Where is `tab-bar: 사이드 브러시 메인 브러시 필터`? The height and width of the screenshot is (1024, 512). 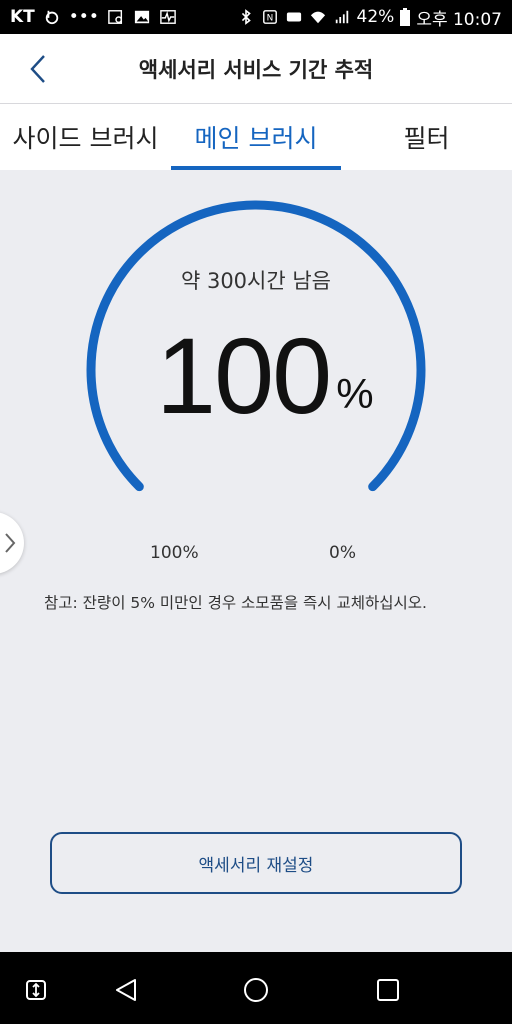
tab-bar: 사이드 브러시 메인 브러시 필터 is located at coordinates (256, 137).